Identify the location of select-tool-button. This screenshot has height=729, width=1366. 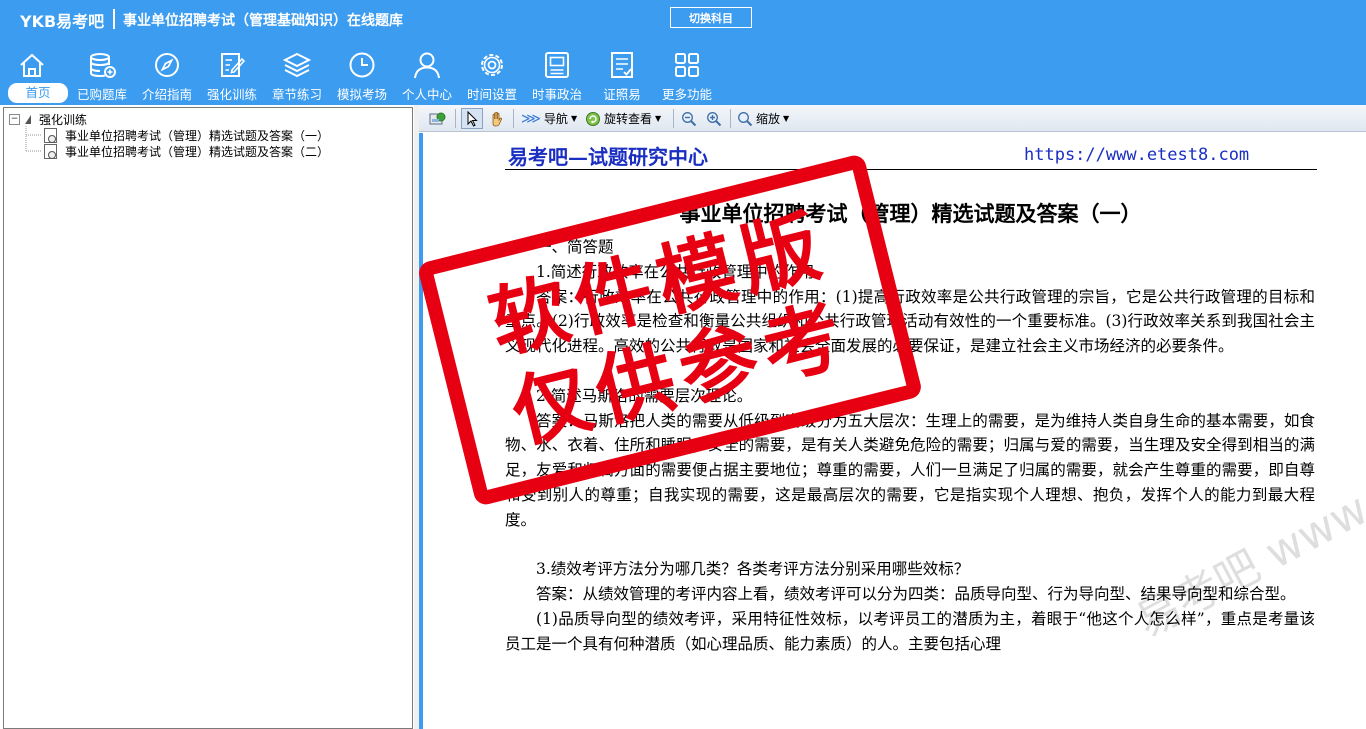
(472, 118).